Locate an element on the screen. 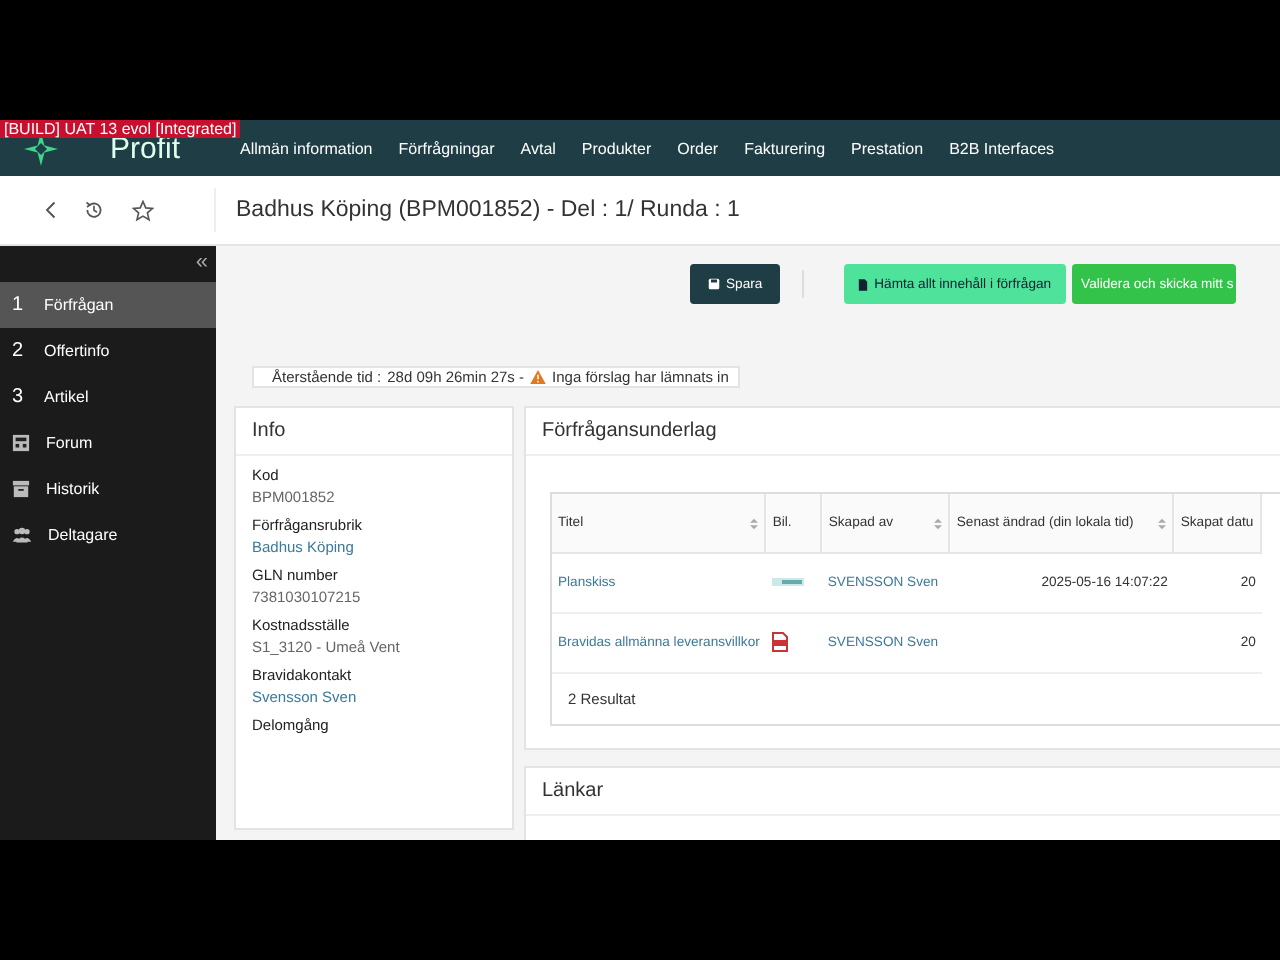 The image size is (1280, 960). pdf-icon is located at coordinates (779, 641).